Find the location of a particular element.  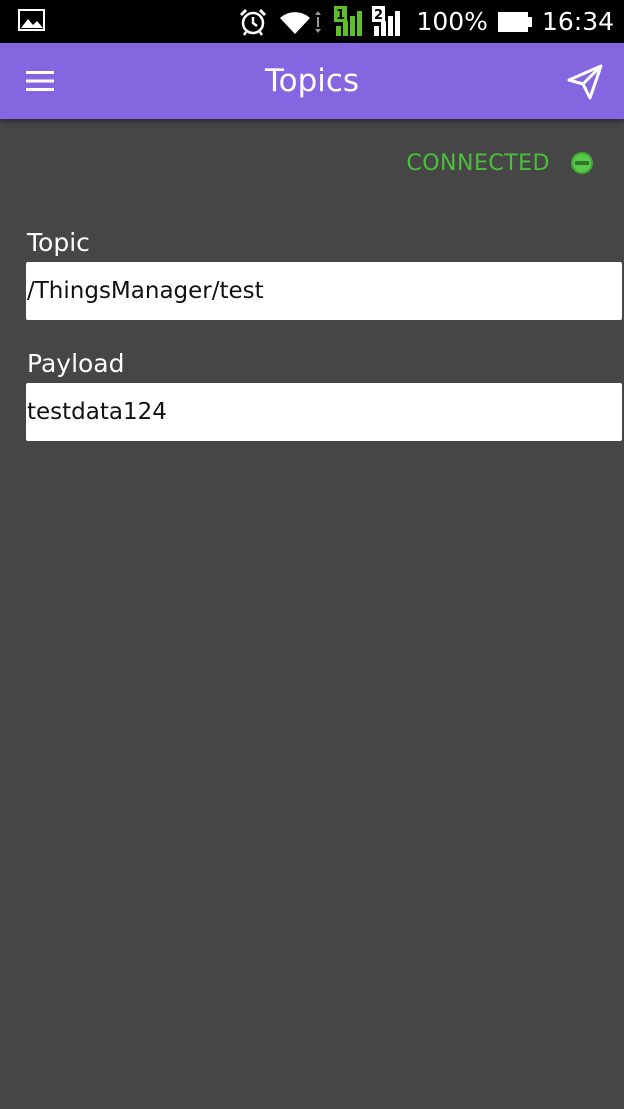

wifi-icon is located at coordinates (301, 22).